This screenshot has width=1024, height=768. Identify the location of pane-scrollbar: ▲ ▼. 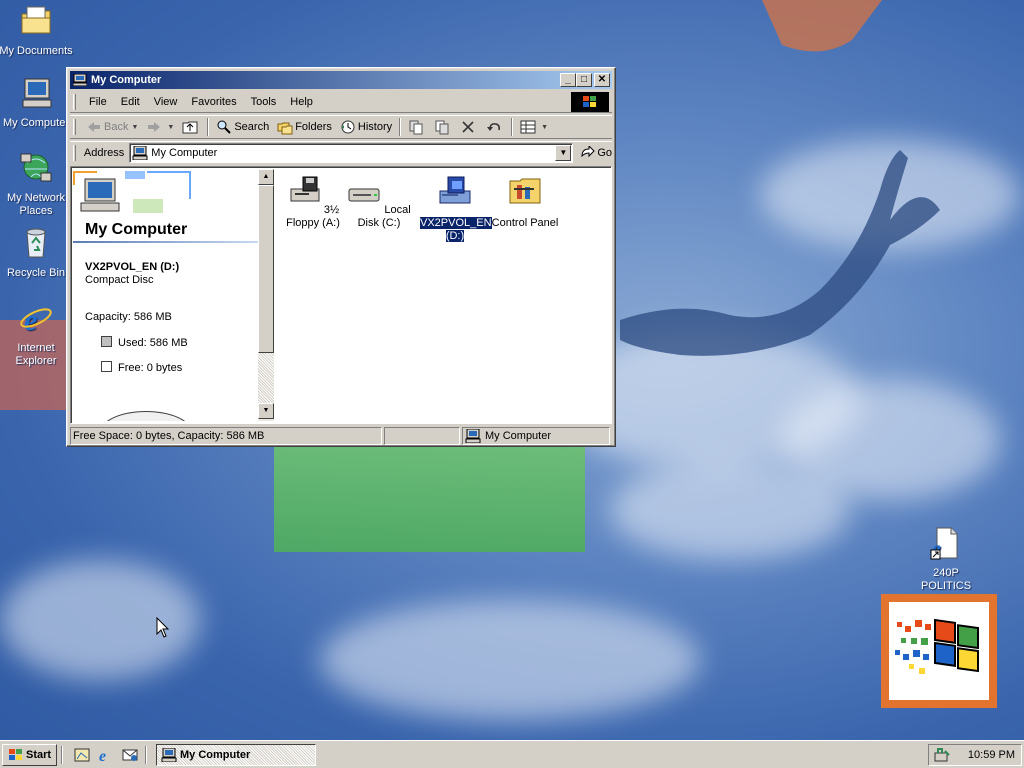
(266, 295).